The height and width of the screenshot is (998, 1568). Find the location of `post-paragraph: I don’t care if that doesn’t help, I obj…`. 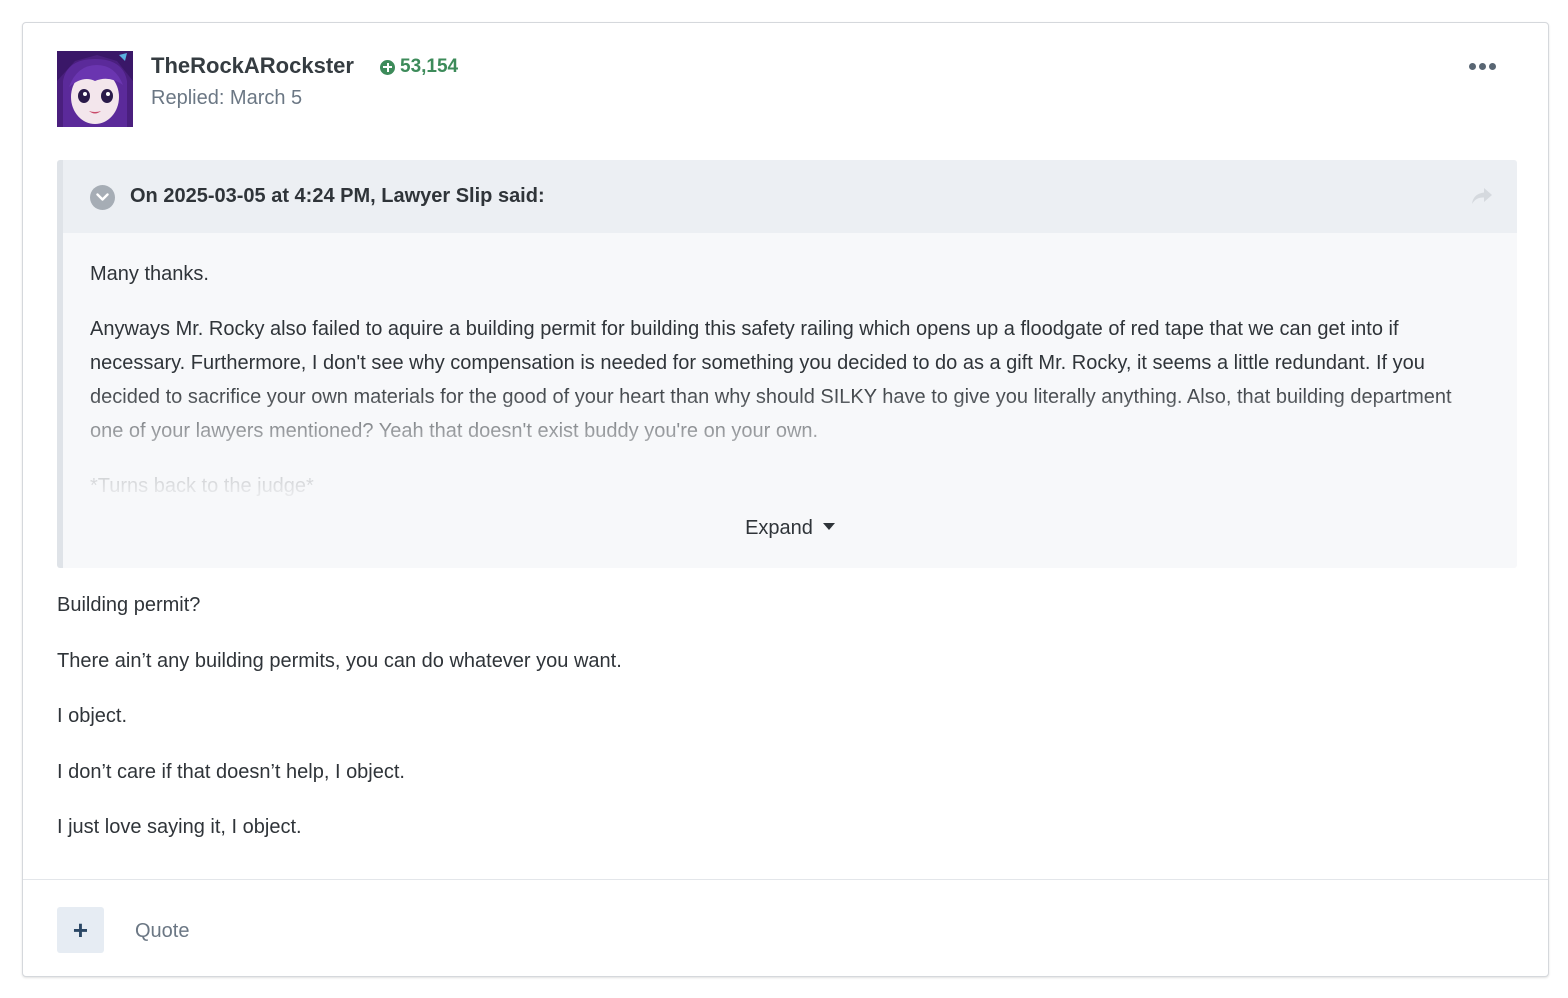

post-paragraph: I don’t care if that doesn’t help, I obj… is located at coordinates (231, 771).